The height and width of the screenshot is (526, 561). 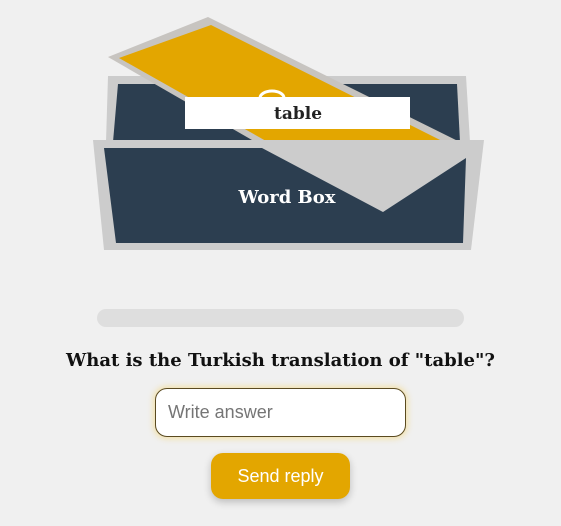 I want to click on card-word: table, so click(x=298, y=114).